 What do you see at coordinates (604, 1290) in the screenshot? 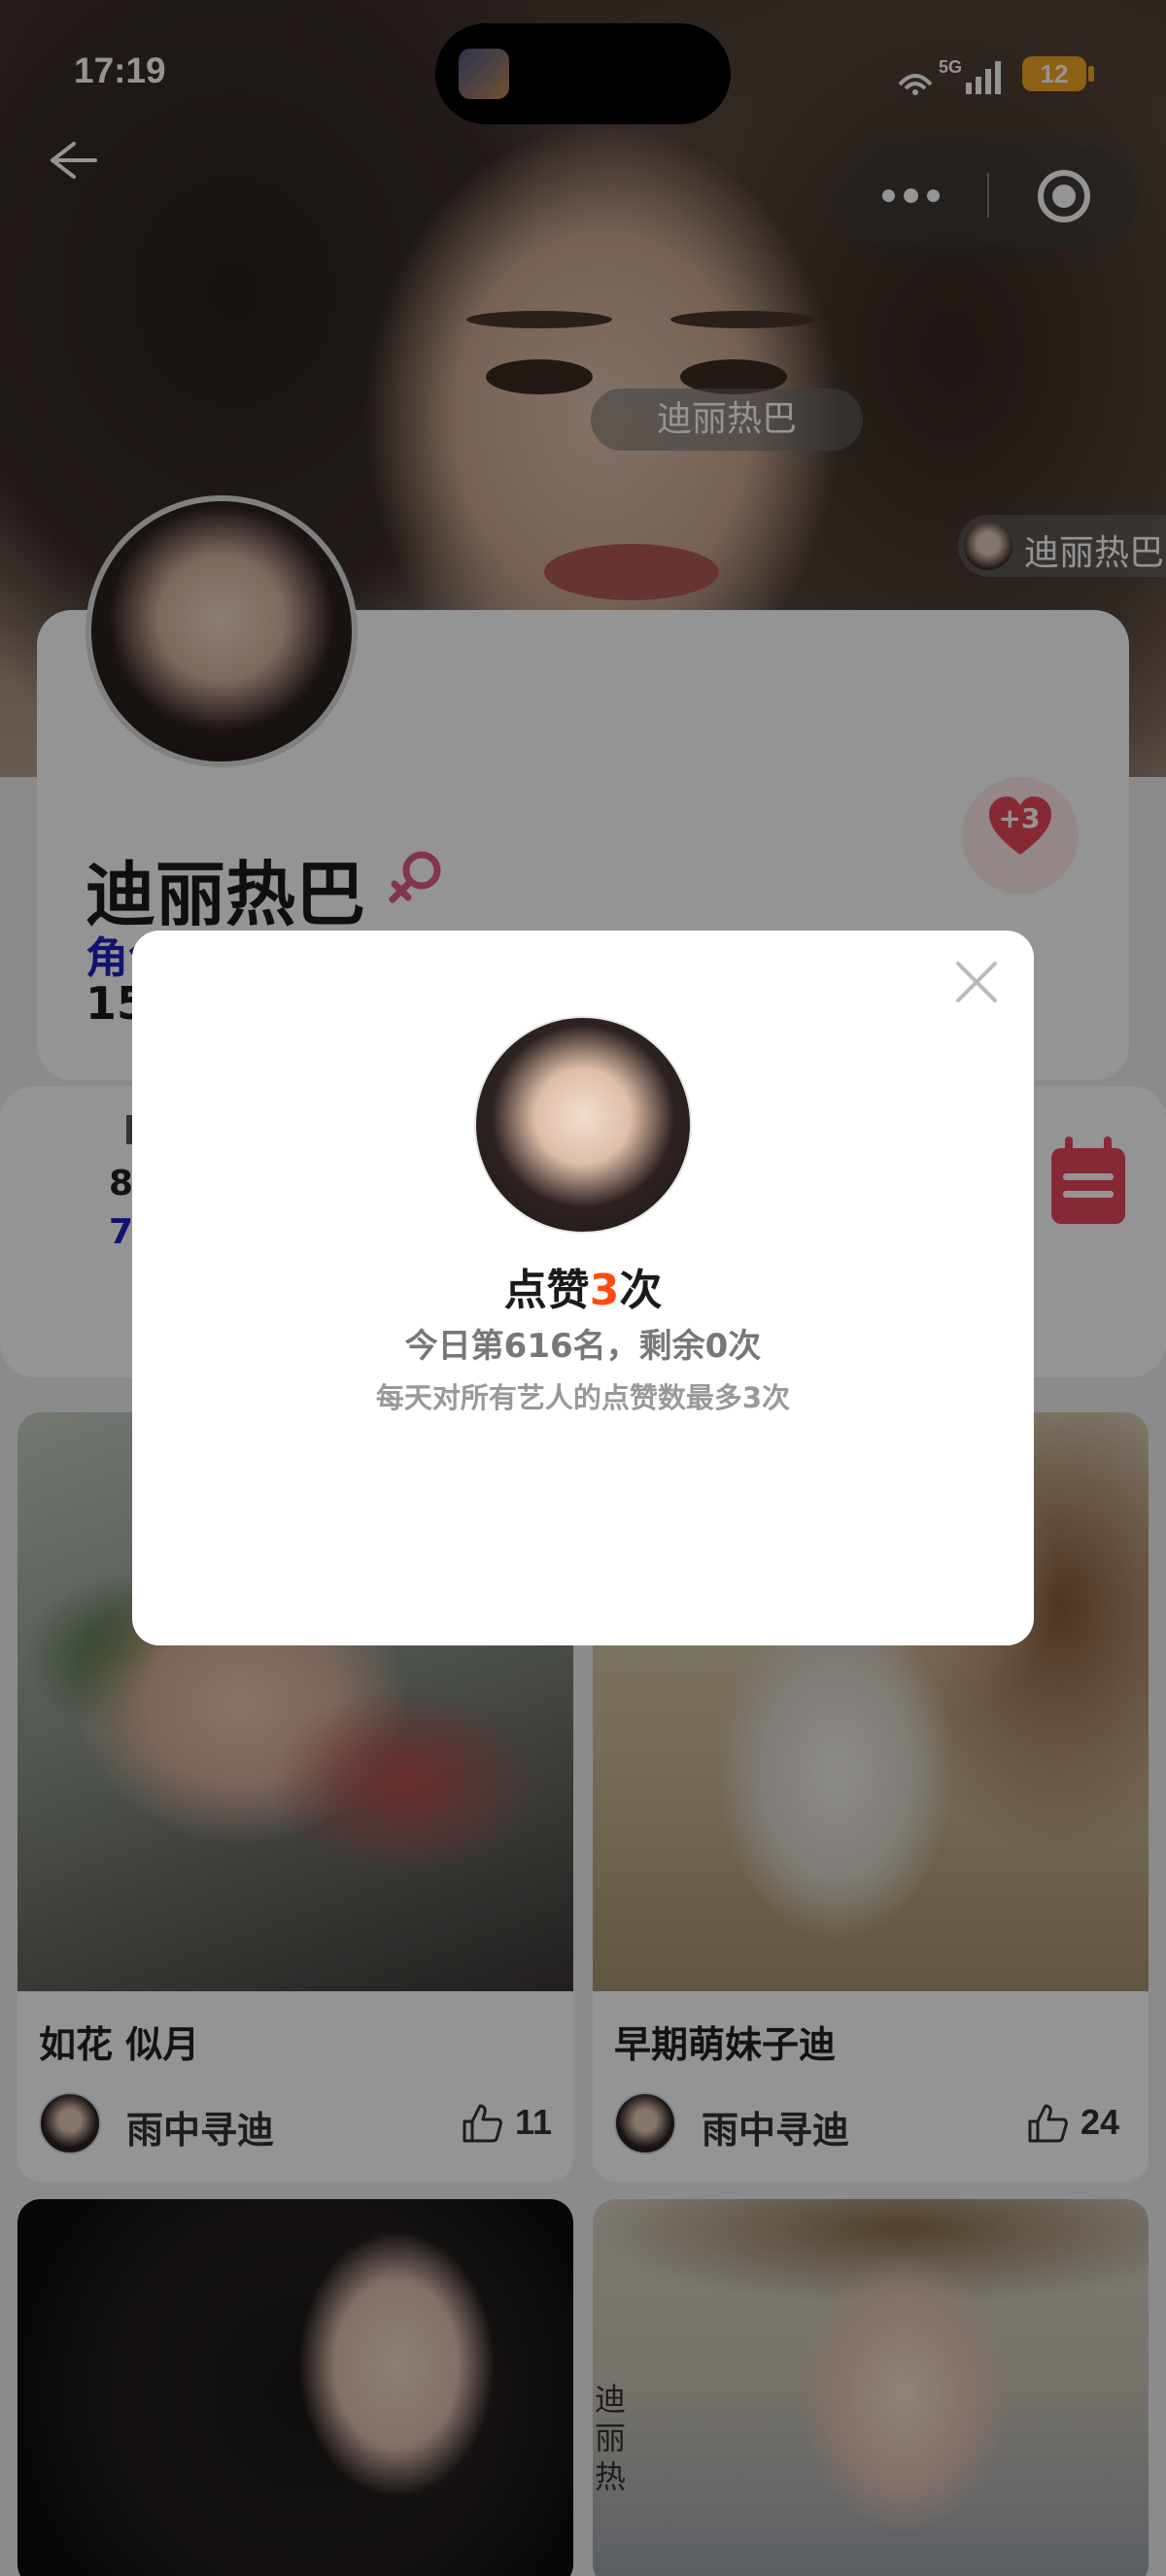
I see `dialog-title-count: 3` at bounding box center [604, 1290].